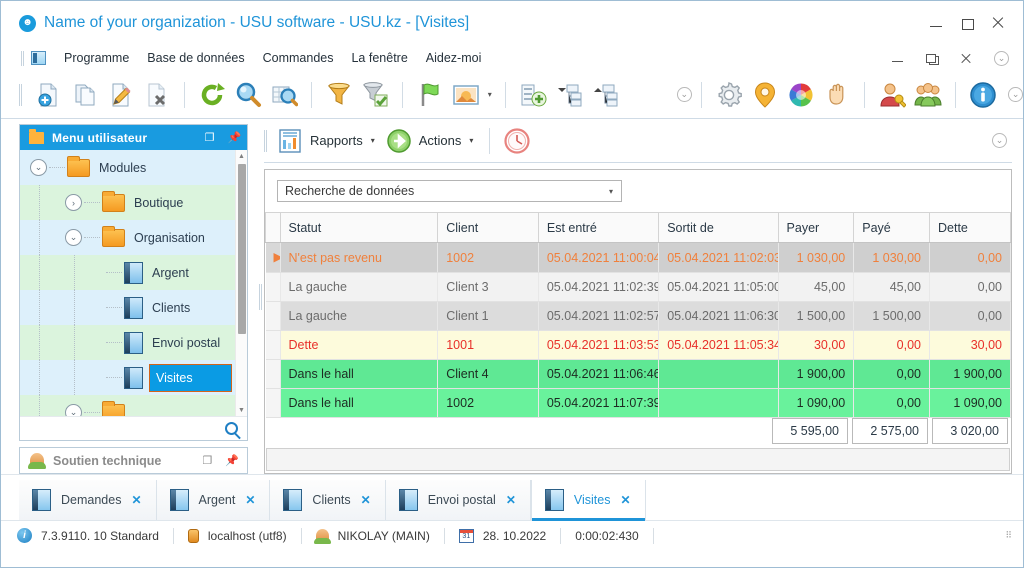 This screenshot has height=568, width=1024. What do you see at coordinates (20, 94) in the screenshot?
I see `toolbar-drag-grip` at bounding box center [20, 94].